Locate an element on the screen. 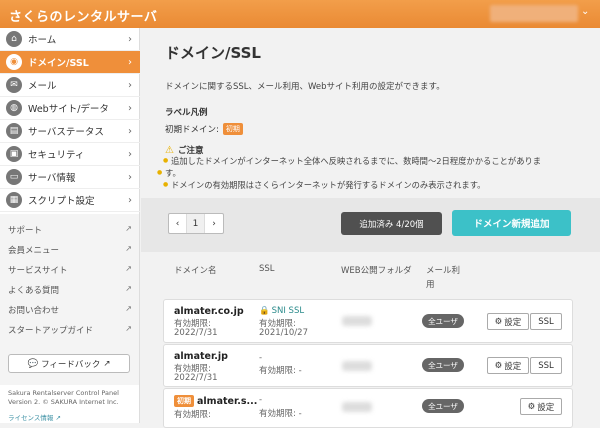 The height and width of the screenshot is (428, 600). link-label: スタートアップガイド is located at coordinates (51, 331).